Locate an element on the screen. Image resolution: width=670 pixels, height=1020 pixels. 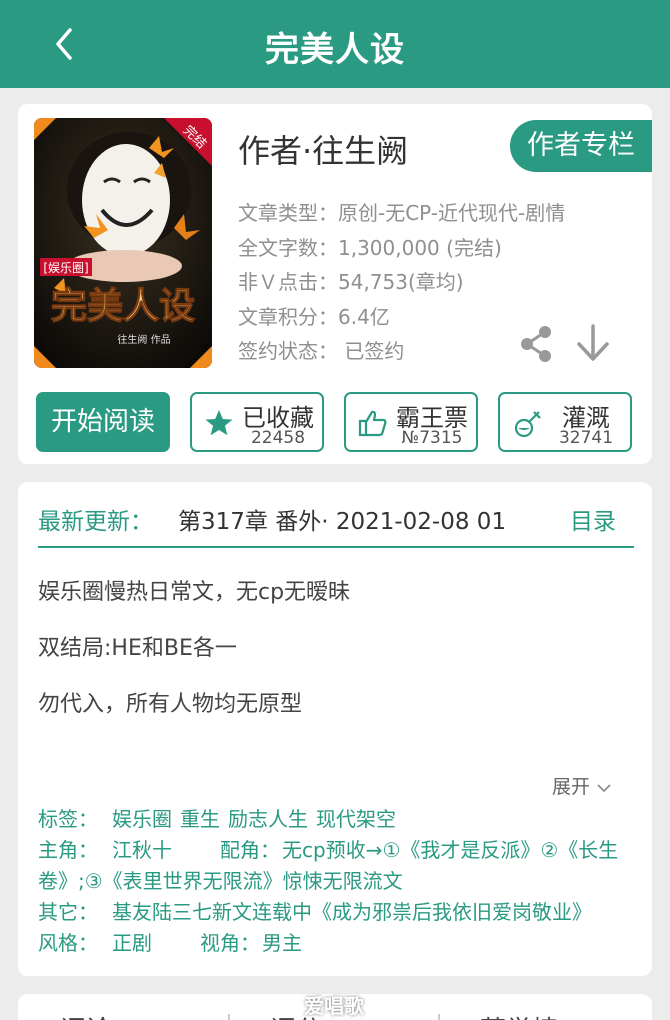
tags-row: 标签： 娱乐圈 重生 励志人生 现代架空 is located at coordinates (338, 819).